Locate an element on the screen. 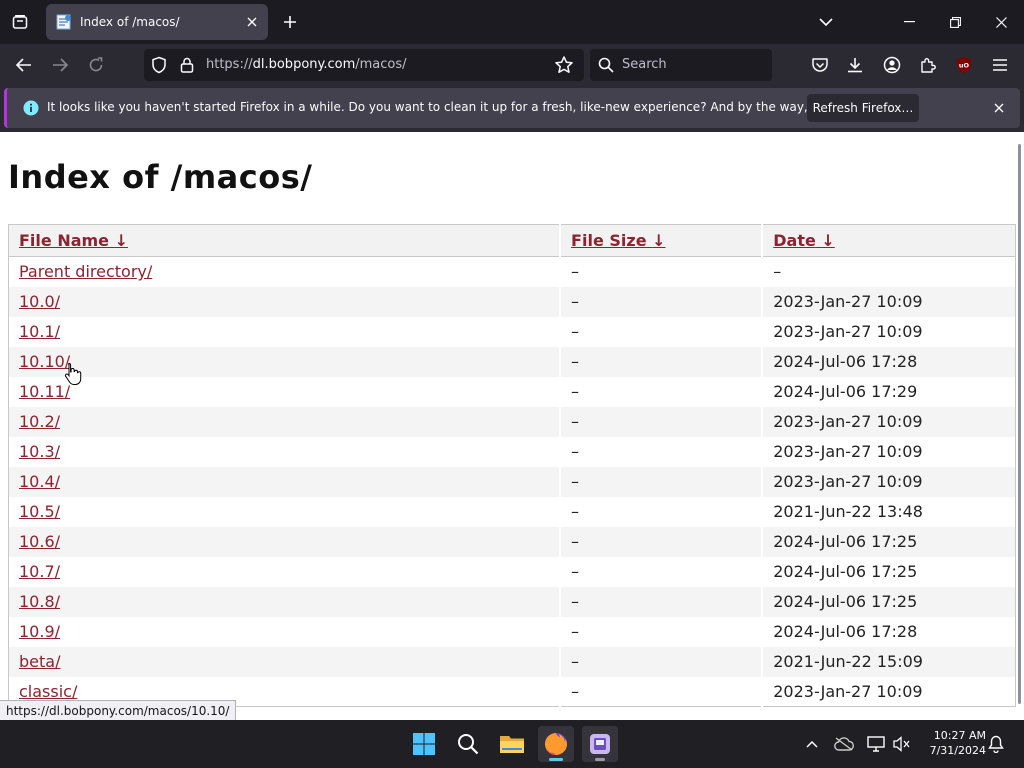 The height and width of the screenshot is (768, 1024). lock-icon is located at coordinates (187, 65).